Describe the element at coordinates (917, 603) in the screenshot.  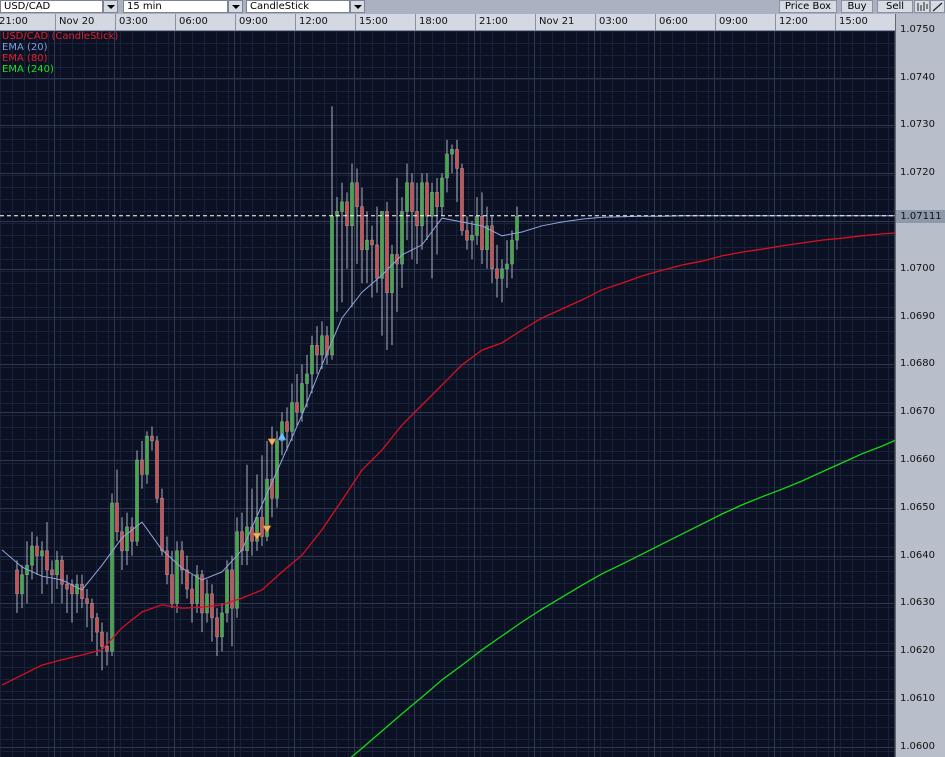
I see `price-axis-label: 1.0630` at that location.